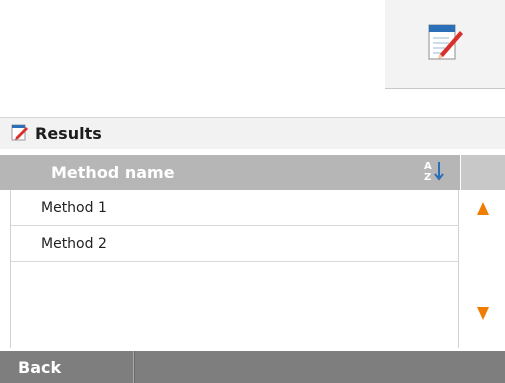  I want to click on list-item: Method 2, so click(234, 244).